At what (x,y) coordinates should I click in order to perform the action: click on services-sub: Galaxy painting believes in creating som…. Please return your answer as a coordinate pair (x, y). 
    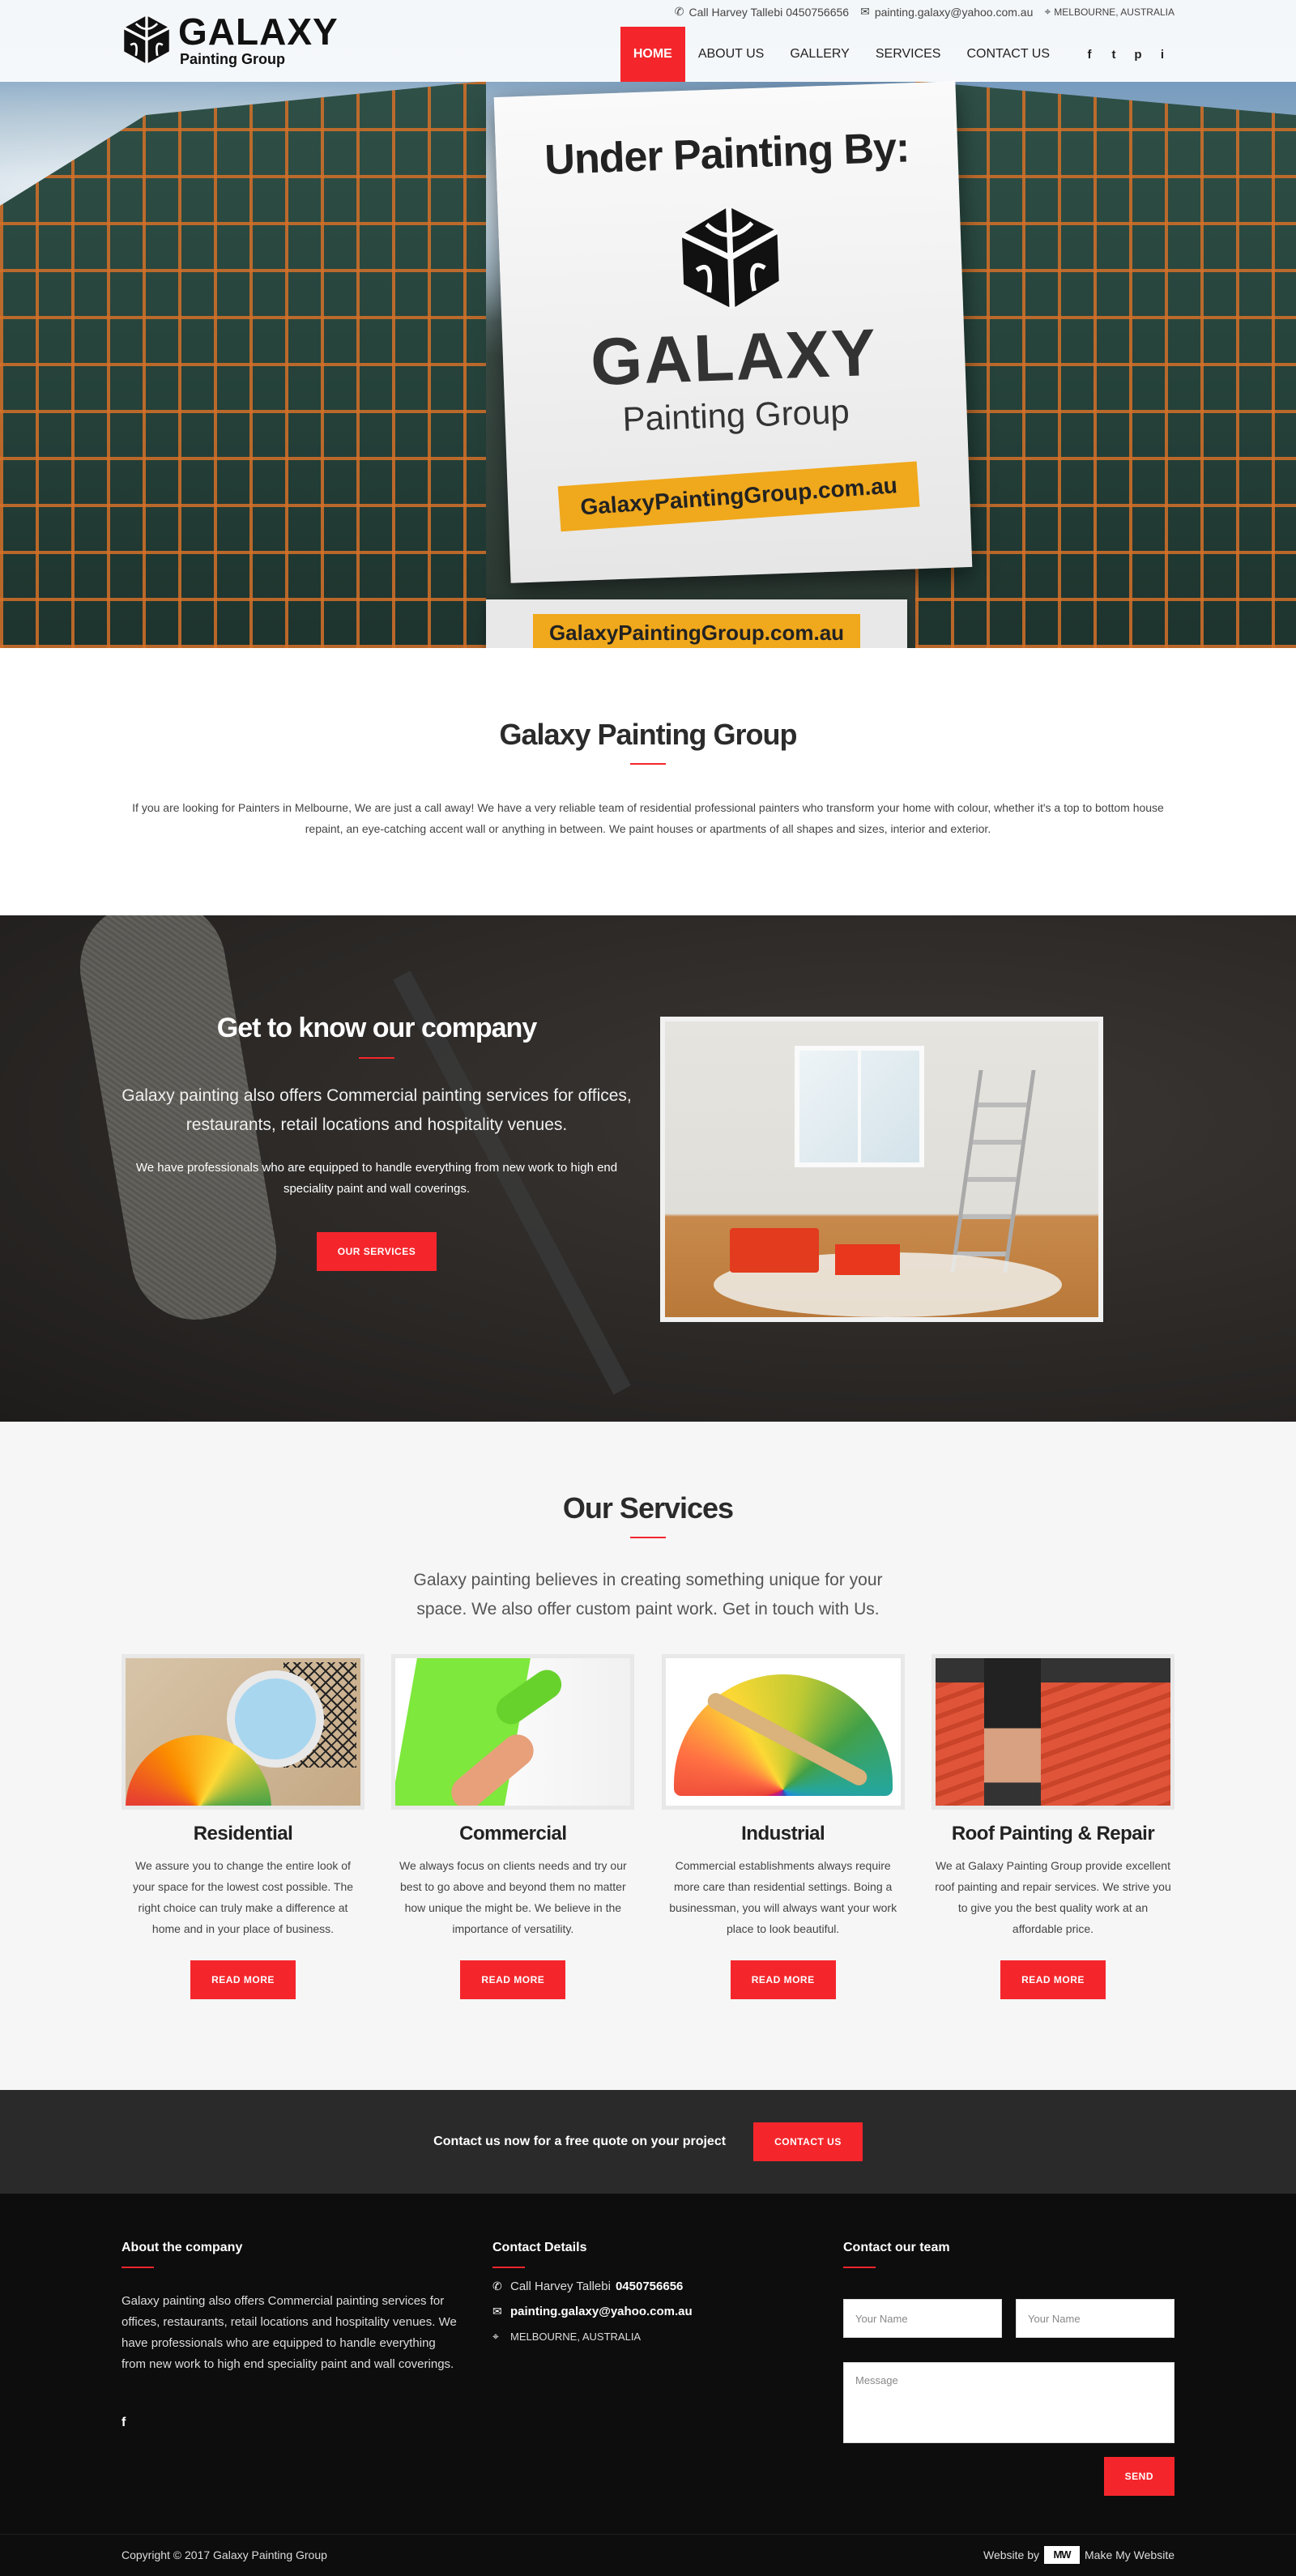
    Looking at the image, I should click on (648, 1595).